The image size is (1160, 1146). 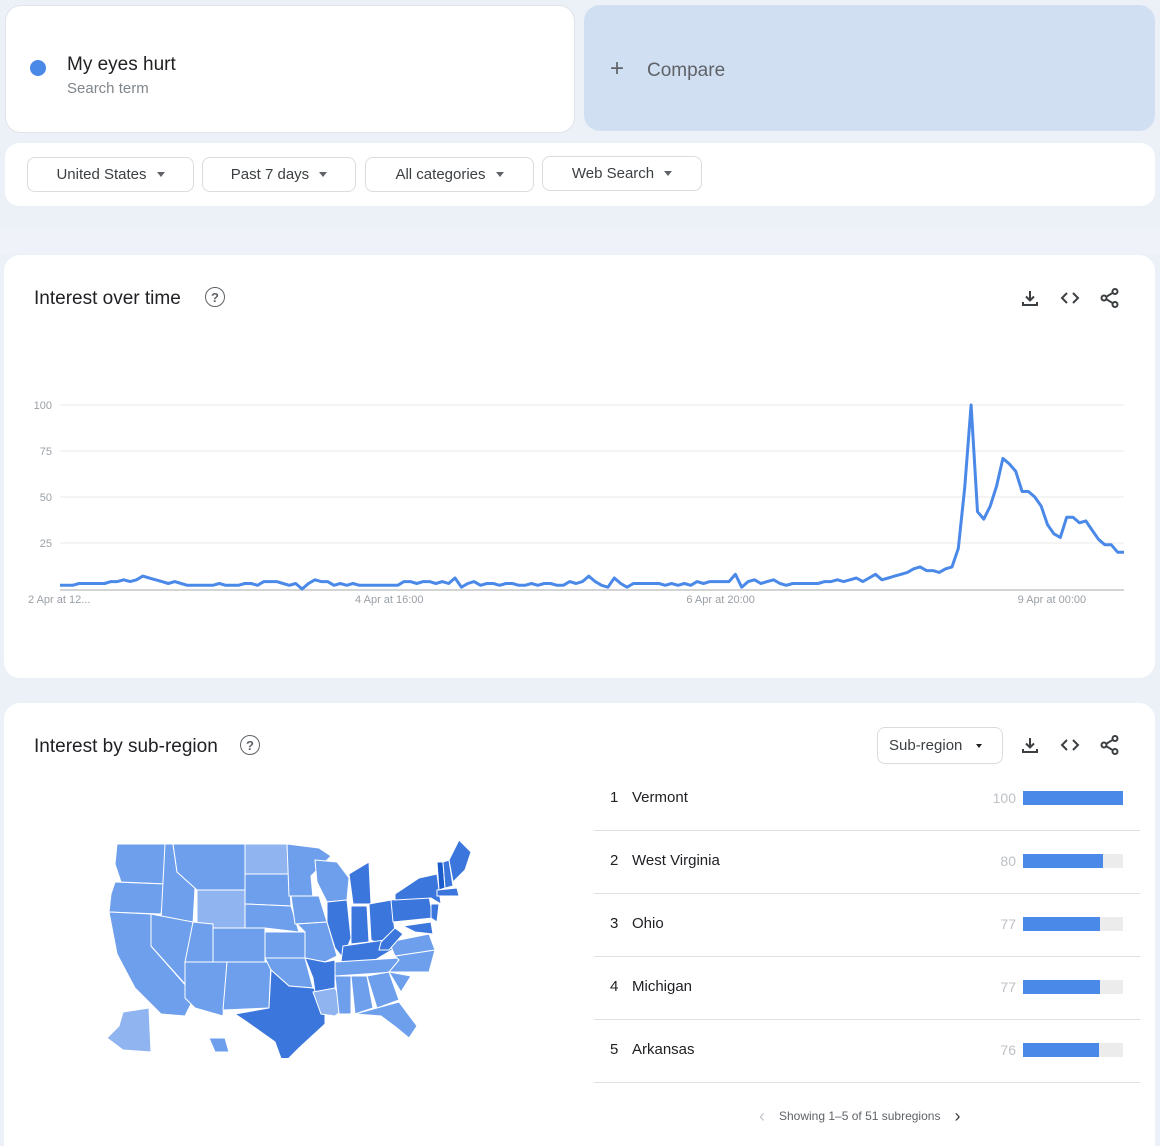 I want to click on filter-time-range-label: Past 7 days, so click(x=270, y=174).